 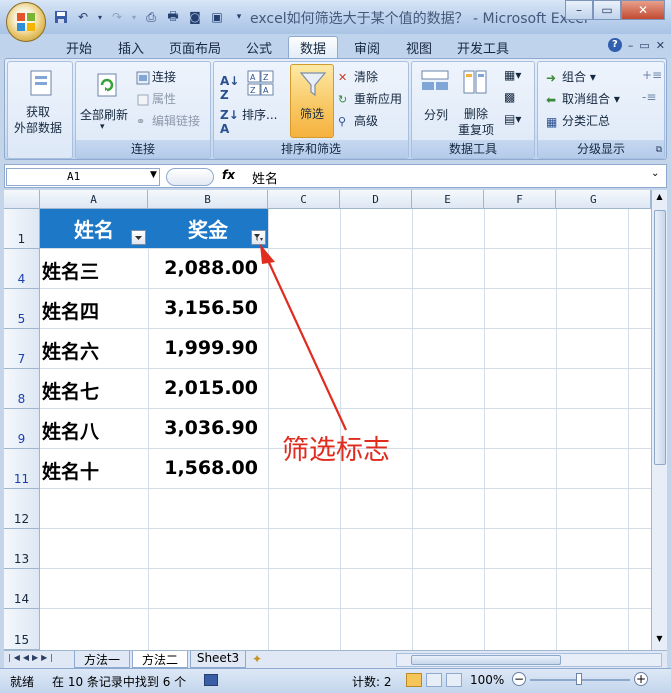 I want to click on zoom-in-icon: +, so click(x=641, y=679).